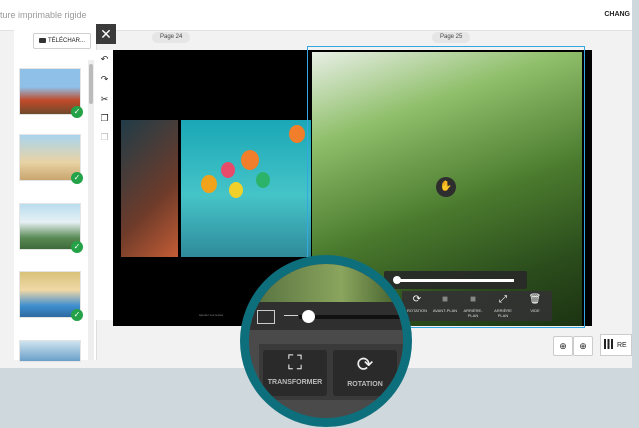 The width and height of the screenshot is (639, 428). Describe the element at coordinates (295, 363) in the screenshot. I see `transform-icon: ⛶` at that location.